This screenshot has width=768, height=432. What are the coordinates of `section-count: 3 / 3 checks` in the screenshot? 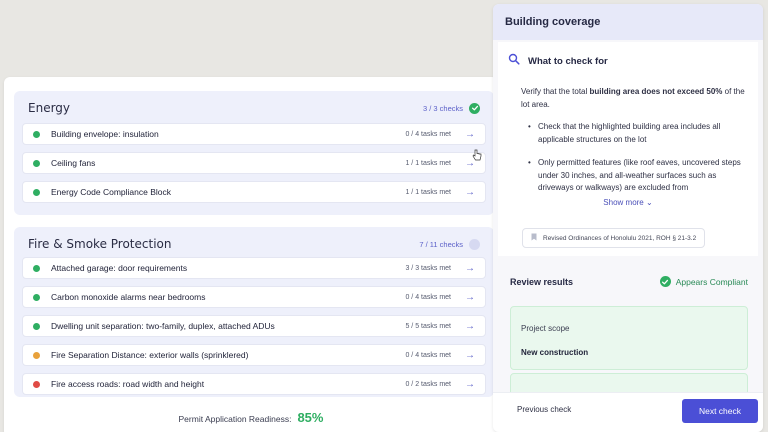 It's located at (442, 108).